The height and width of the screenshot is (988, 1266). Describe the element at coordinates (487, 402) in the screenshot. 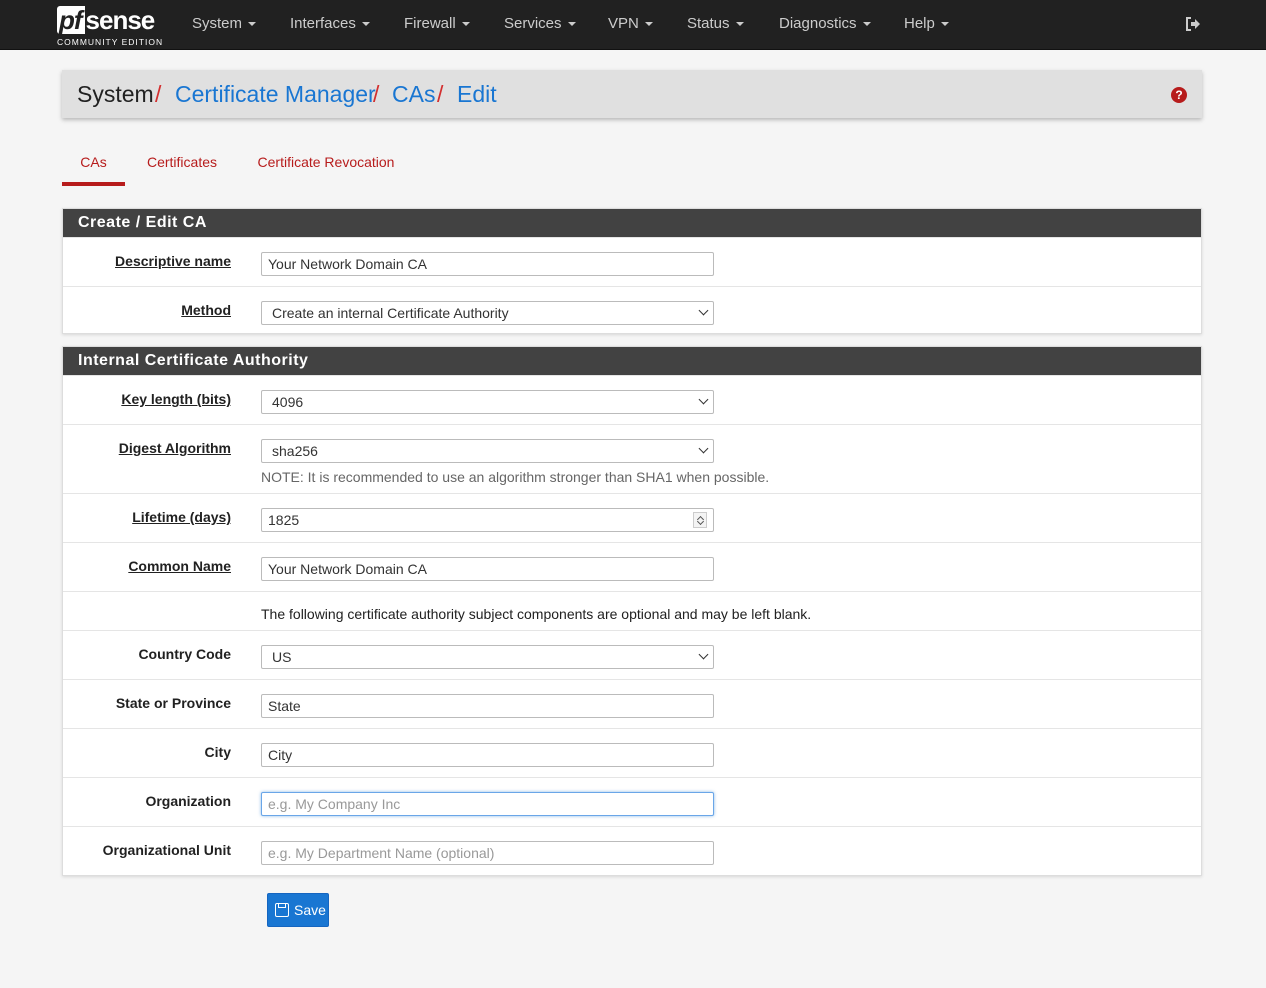

I see `key-length-select: 4096` at that location.